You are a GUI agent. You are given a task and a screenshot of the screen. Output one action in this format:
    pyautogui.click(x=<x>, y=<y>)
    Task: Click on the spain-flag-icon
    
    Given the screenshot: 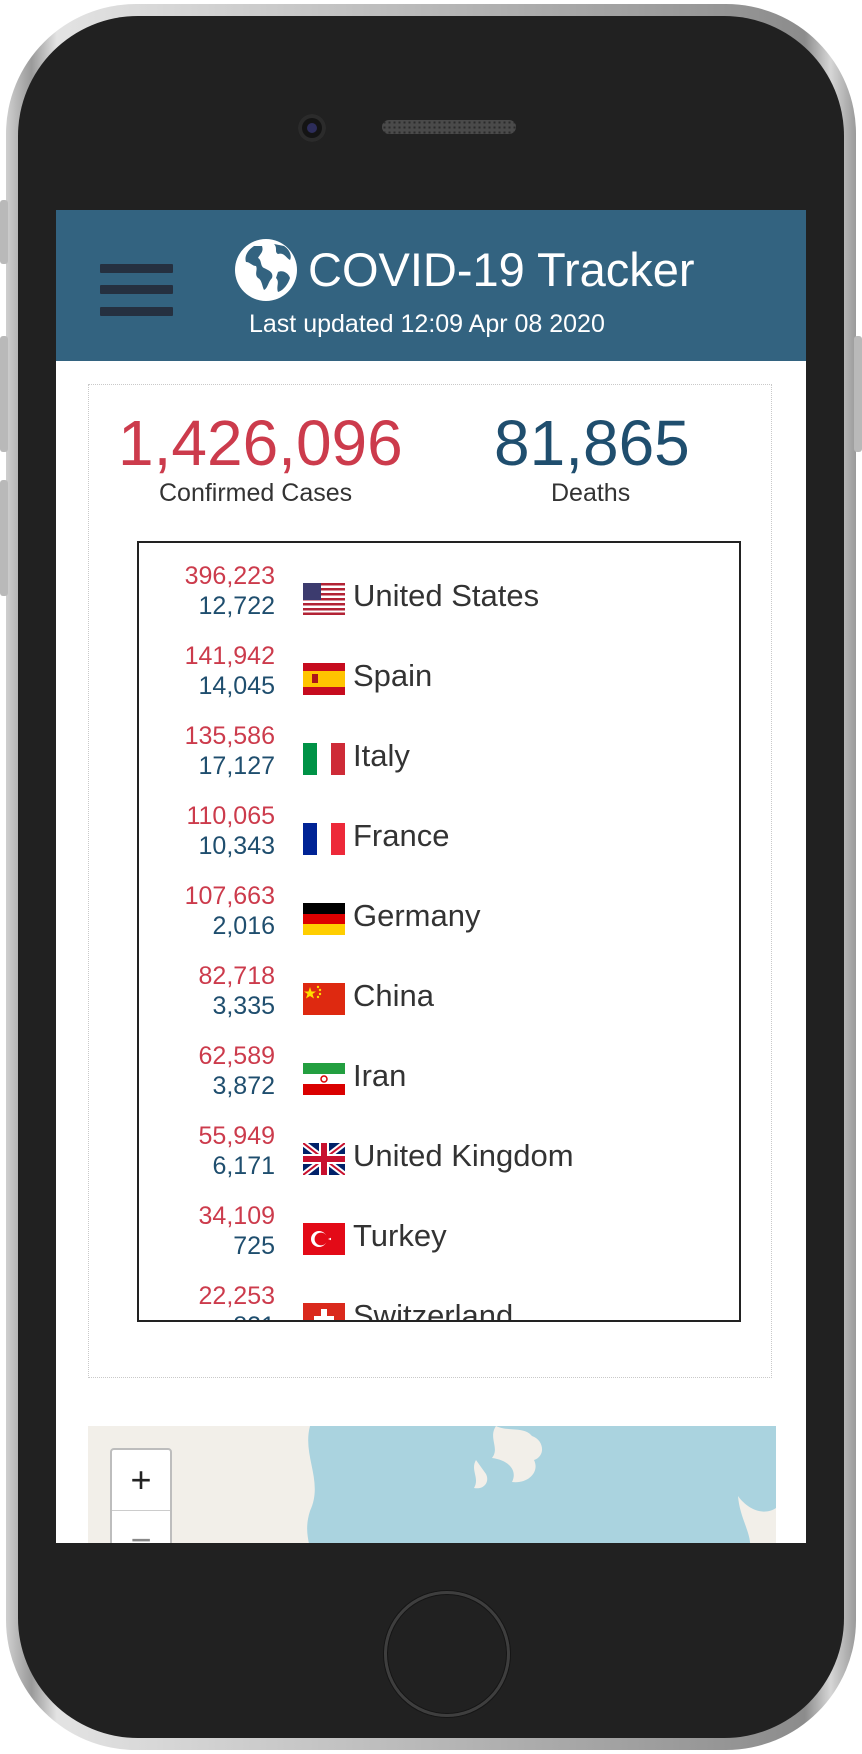 What is the action you would take?
    pyautogui.click(x=324, y=679)
    